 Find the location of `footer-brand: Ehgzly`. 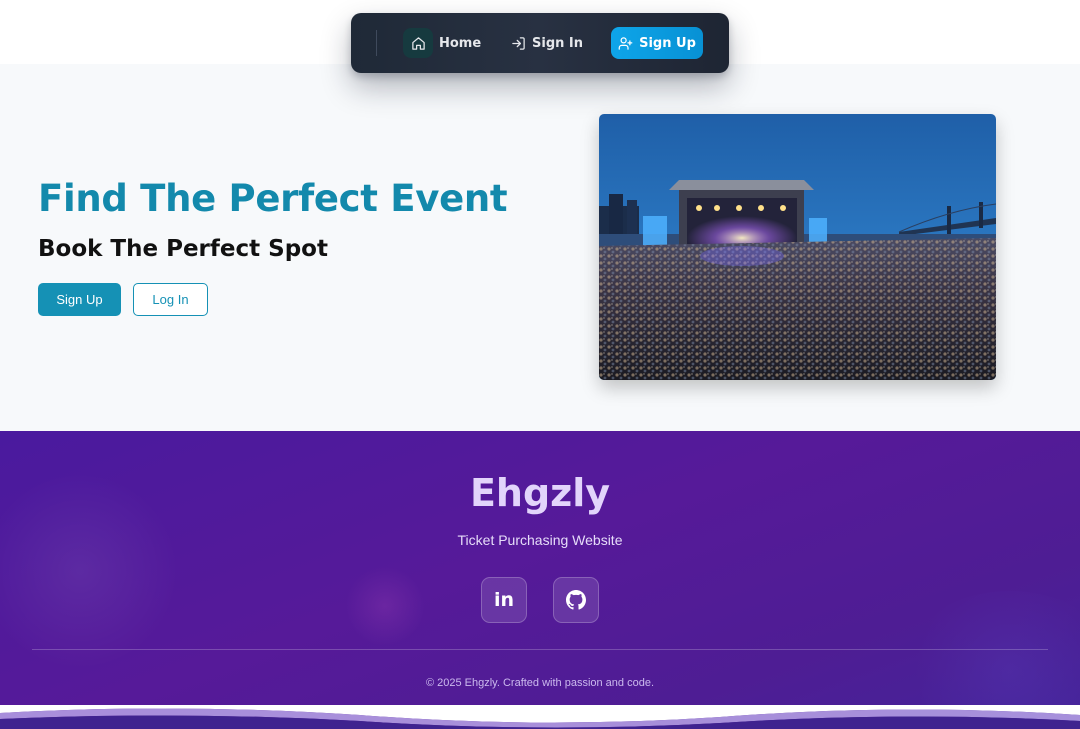

footer-brand: Ehgzly is located at coordinates (540, 493).